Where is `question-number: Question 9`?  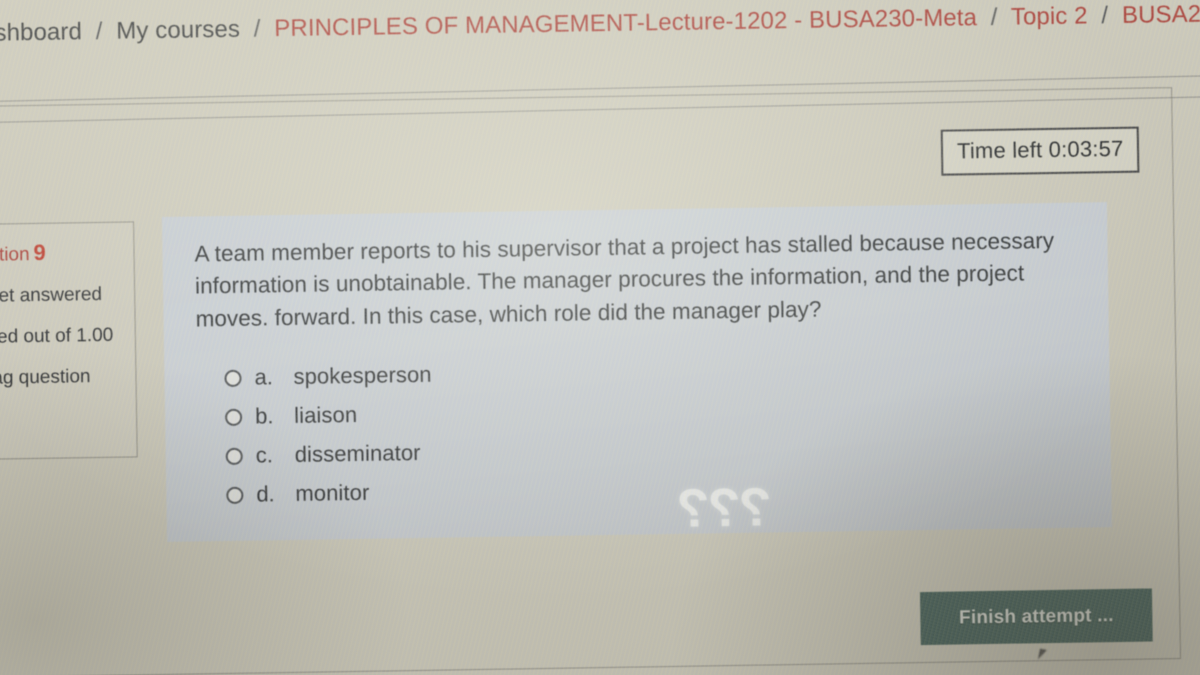 question-number: Question 9 is located at coordinates (62, 253).